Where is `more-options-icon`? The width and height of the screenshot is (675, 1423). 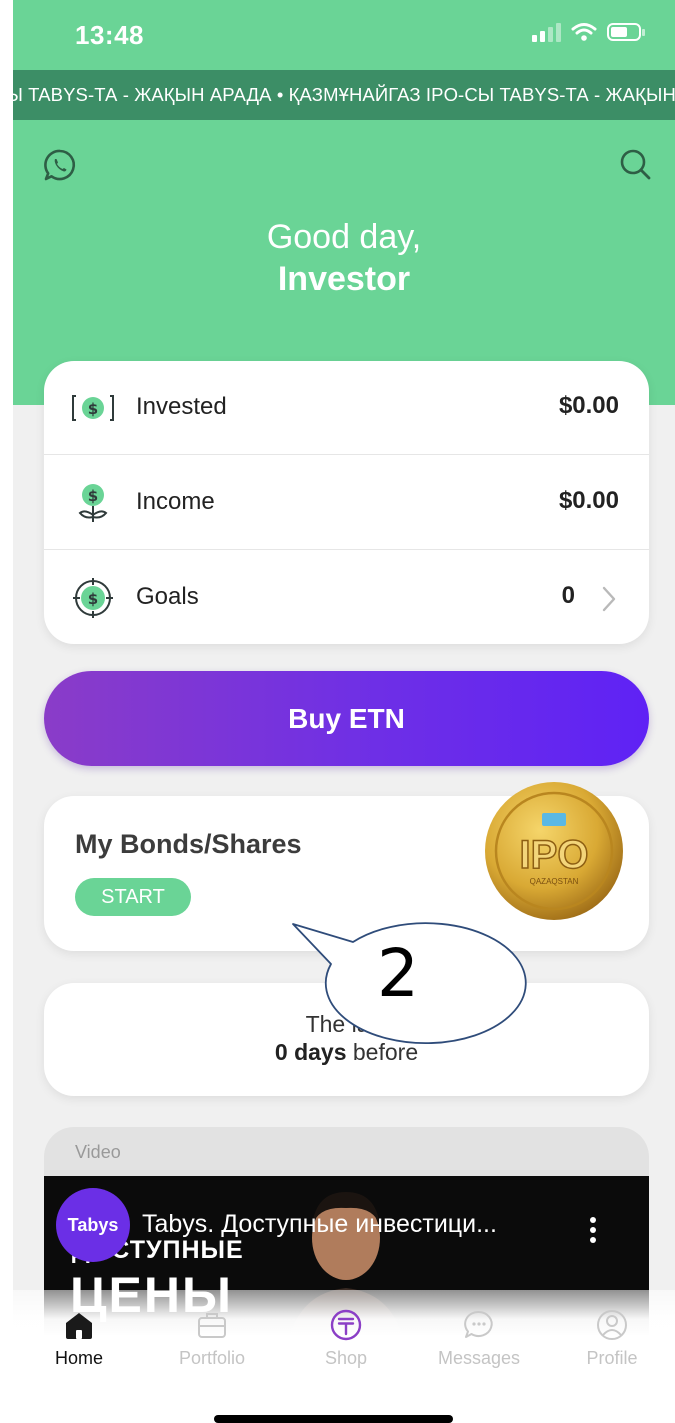 more-options-icon is located at coordinates (593, 1230).